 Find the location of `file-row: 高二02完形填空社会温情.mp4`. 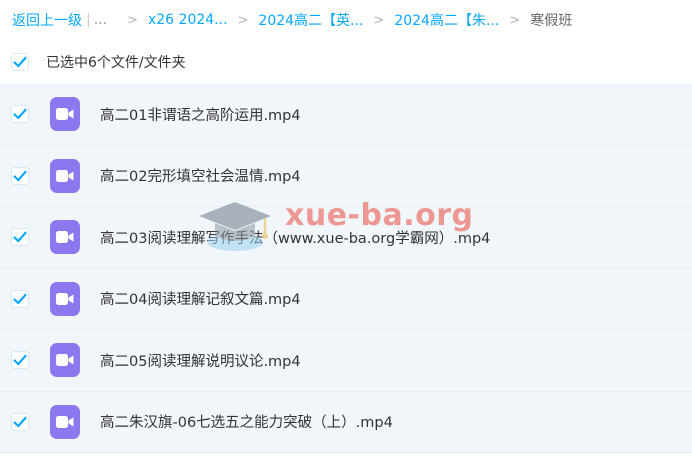

file-row: 高二02完形填空社会温情.mp4 is located at coordinates (346, 176).